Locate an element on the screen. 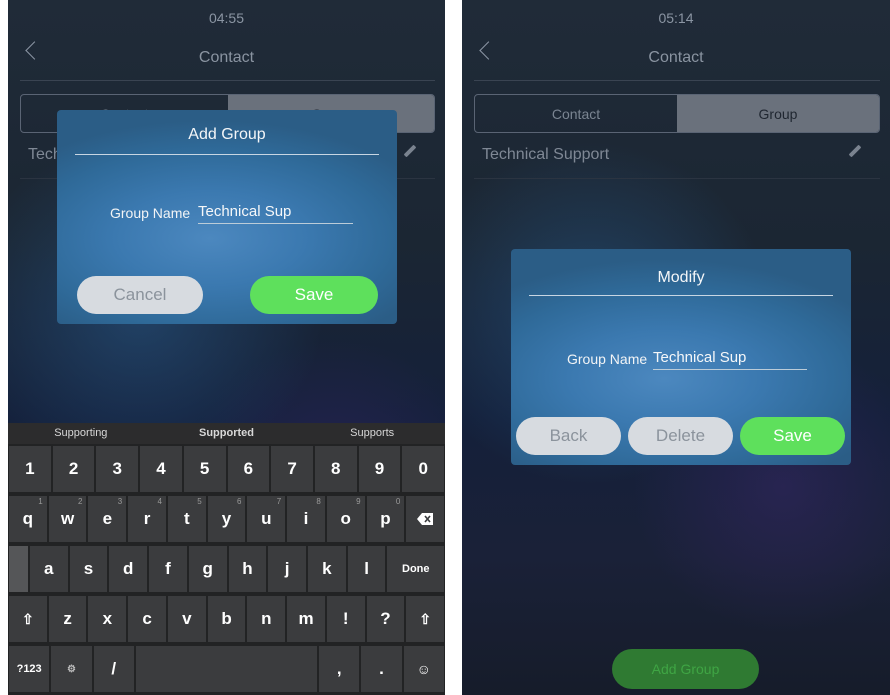 The image size is (890, 695). key-6: 6 is located at coordinates (248, 469).